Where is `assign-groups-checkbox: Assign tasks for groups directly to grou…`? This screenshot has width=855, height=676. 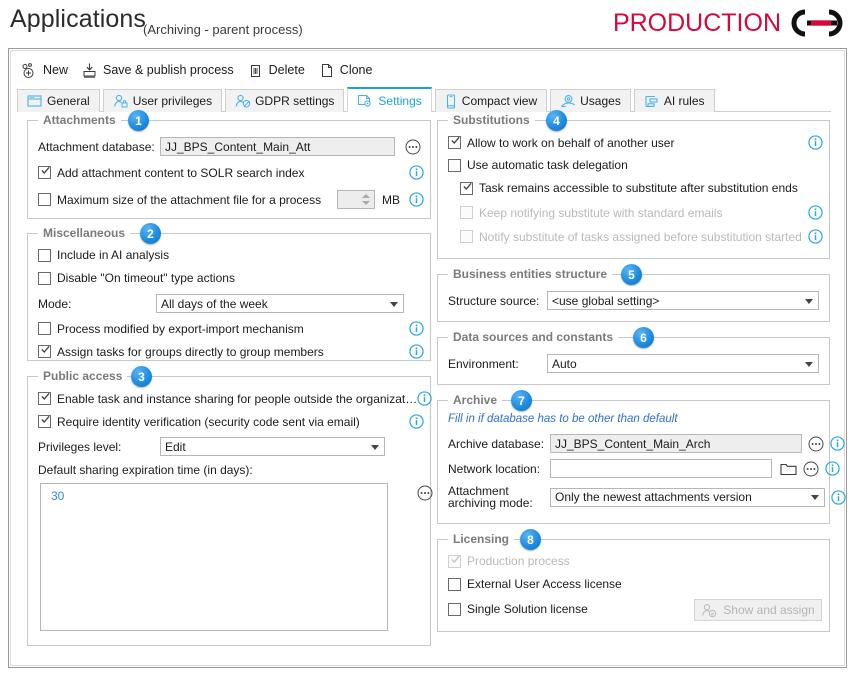
assign-groups-checkbox: Assign tasks for groups directly to grou… is located at coordinates (181, 352).